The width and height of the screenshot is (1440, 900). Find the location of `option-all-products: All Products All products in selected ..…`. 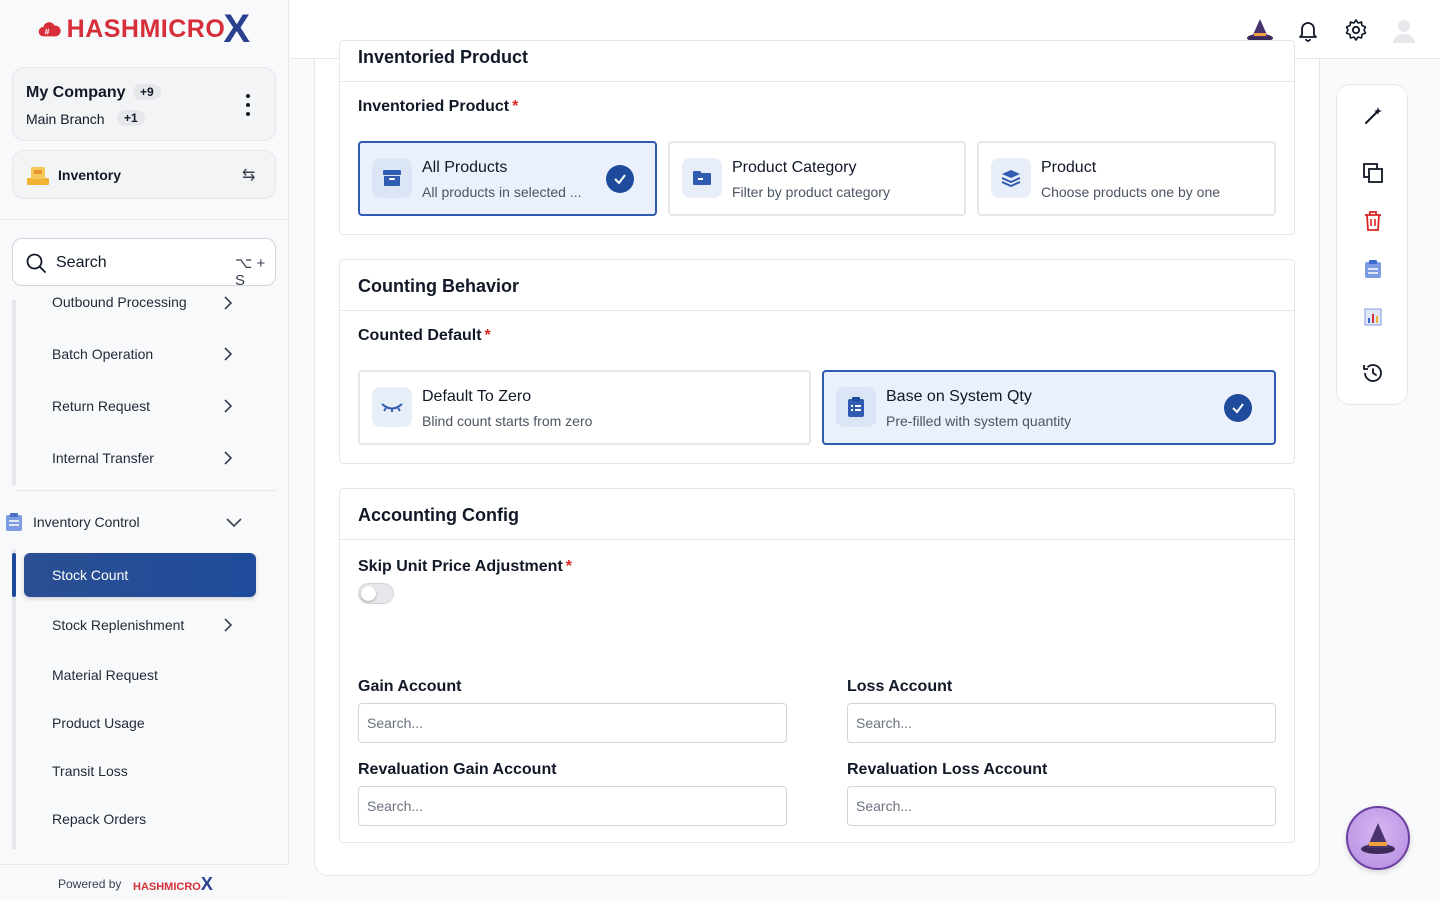

option-all-products: All Products All products in selected ..… is located at coordinates (507, 178).